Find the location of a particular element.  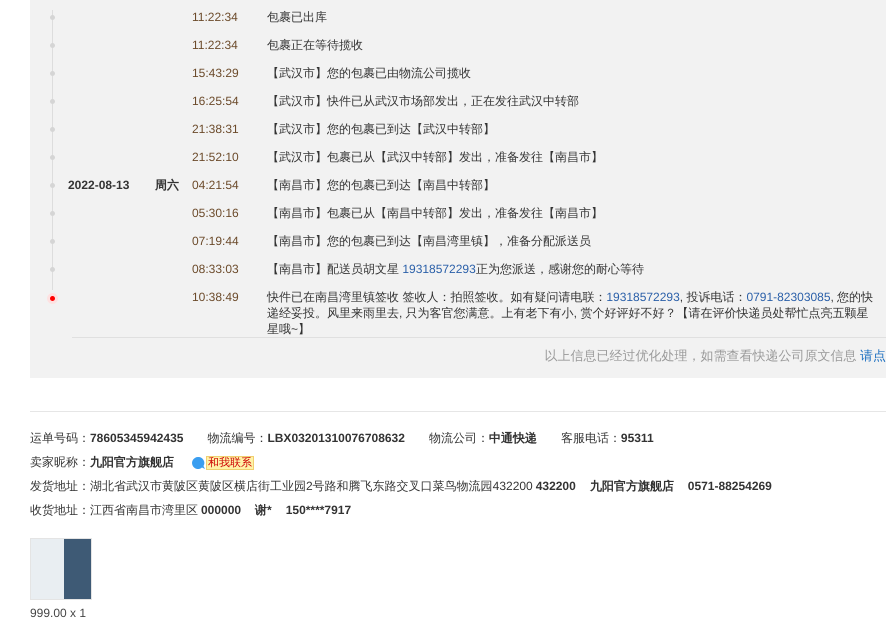

address-detail: 谢* is located at coordinates (263, 510).